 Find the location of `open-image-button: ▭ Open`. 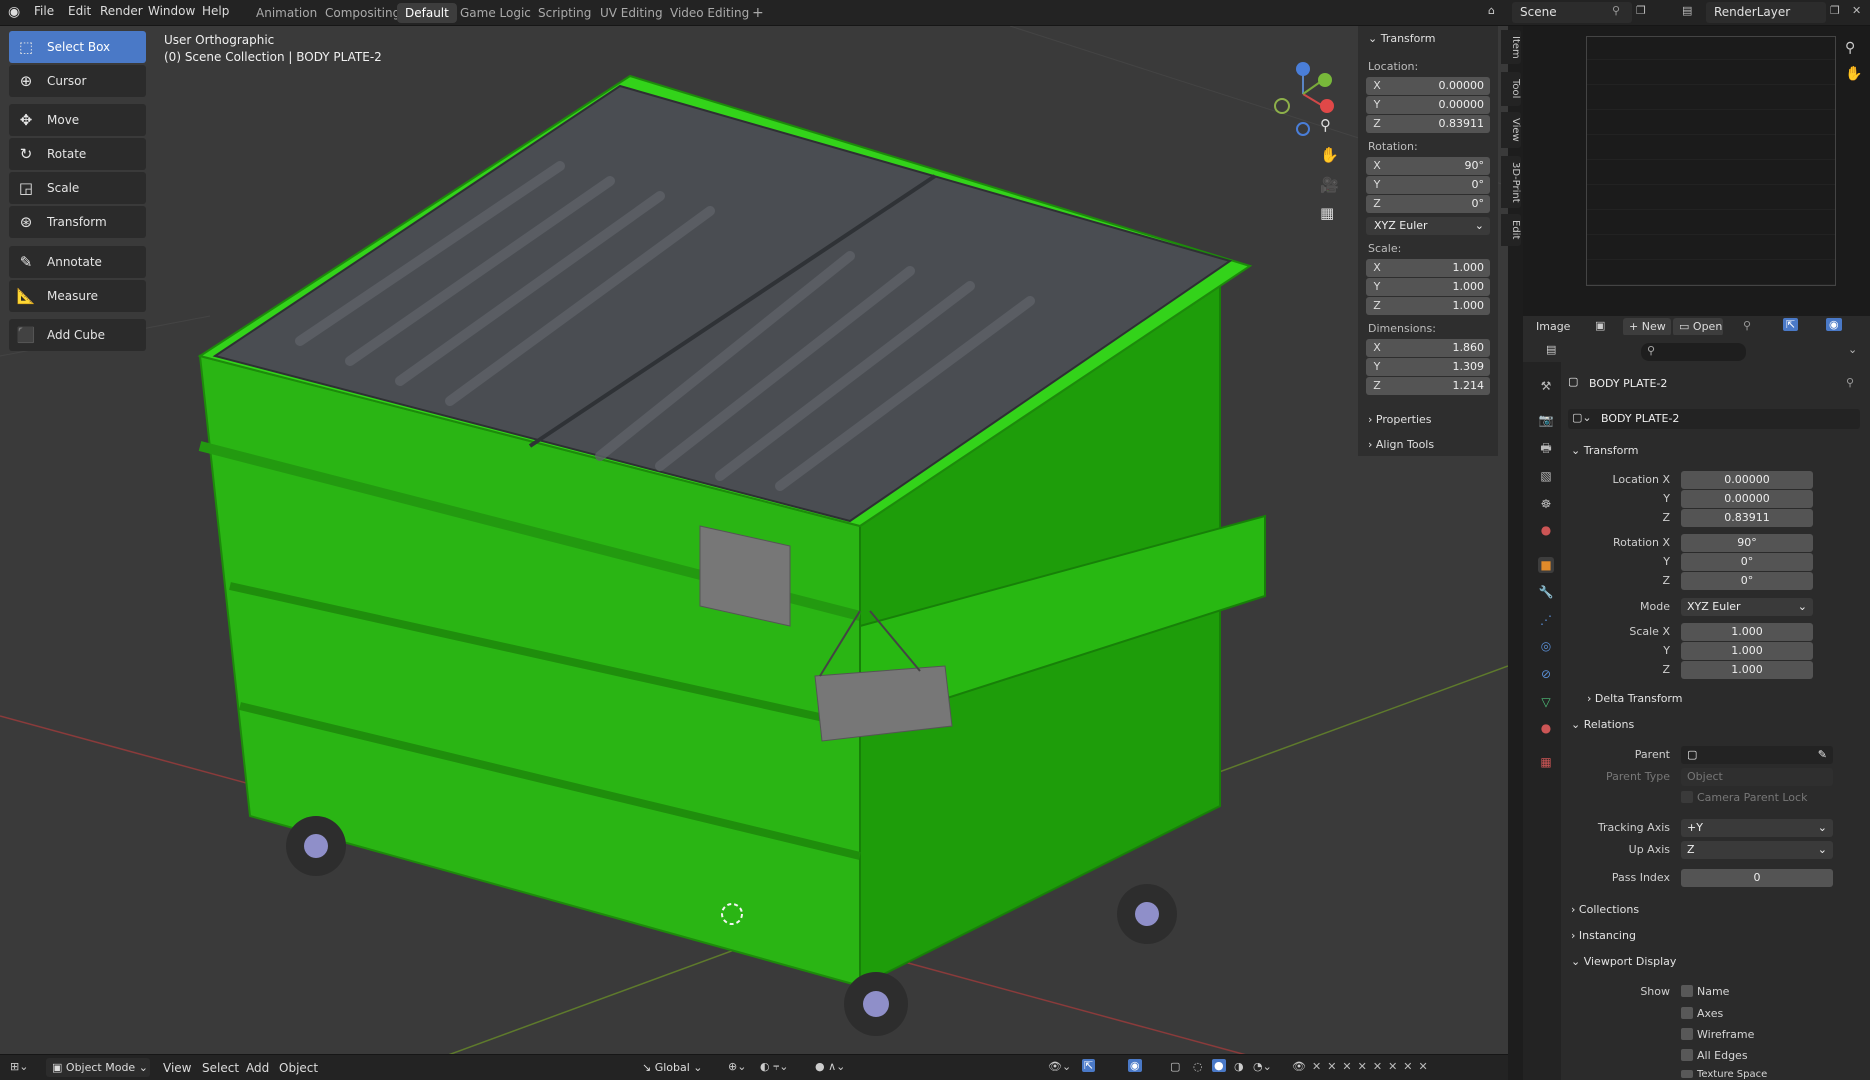

open-image-button: ▭ Open is located at coordinates (1698, 327).